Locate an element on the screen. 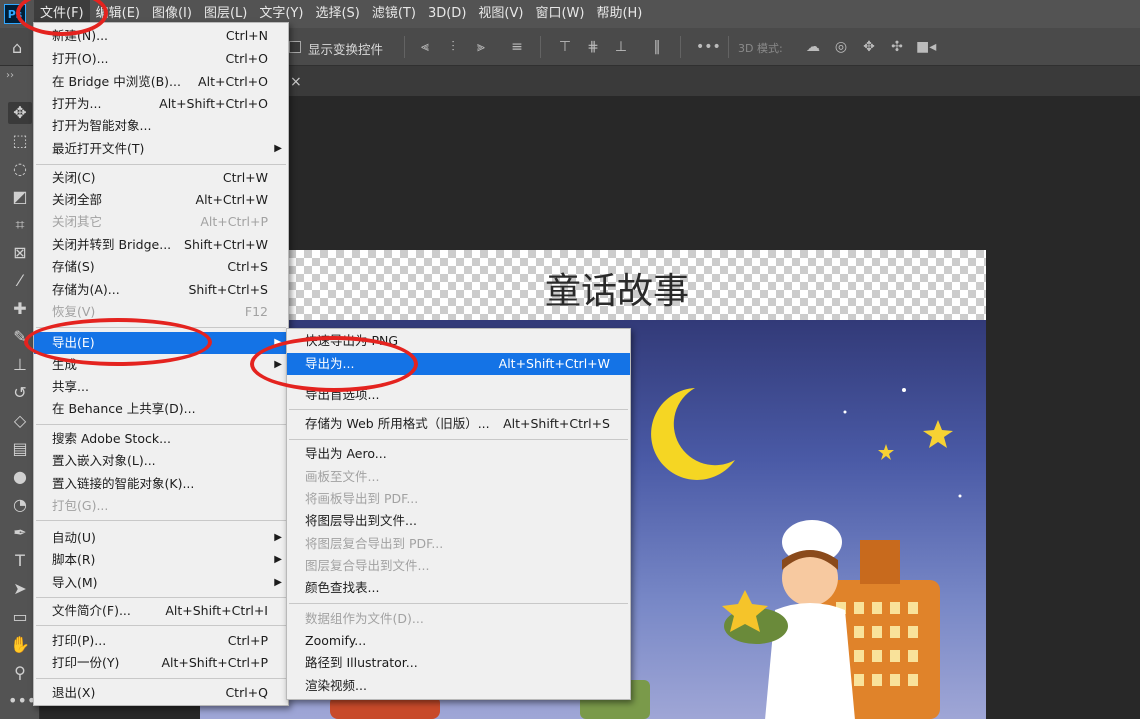  rectangle-tool-icon: ▭ is located at coordinates (20, 617).